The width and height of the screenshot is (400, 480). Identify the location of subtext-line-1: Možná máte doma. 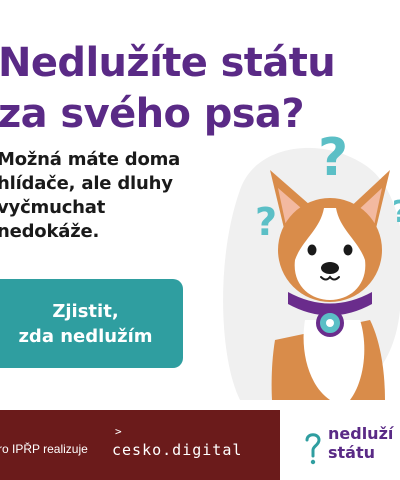
(90, 159).